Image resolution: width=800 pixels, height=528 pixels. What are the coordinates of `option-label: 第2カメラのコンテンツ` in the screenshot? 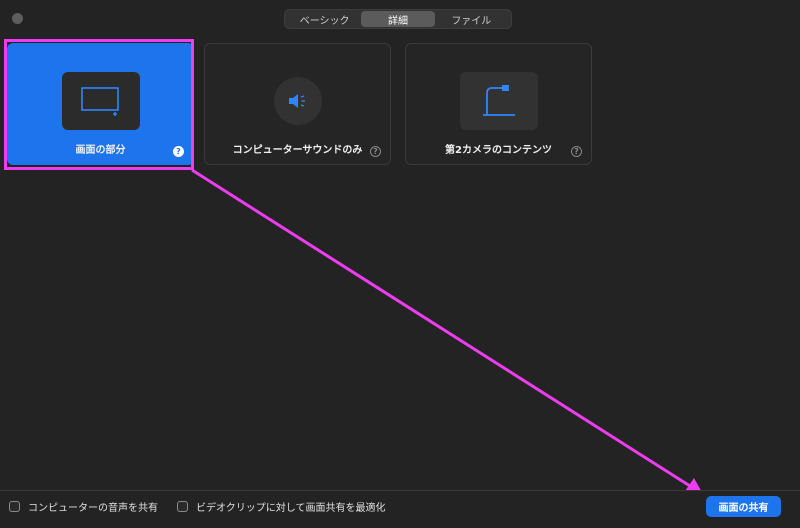 It's located at (498, 150).